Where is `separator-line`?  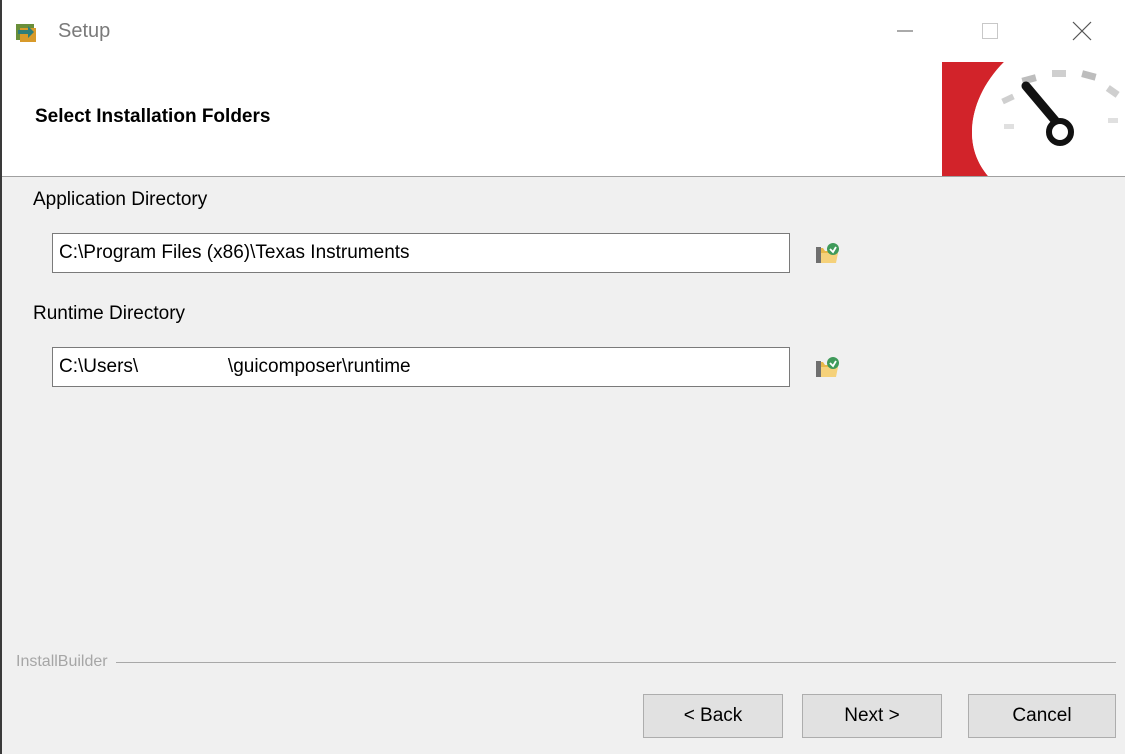
separator-line is located at coordinates (566, 662).